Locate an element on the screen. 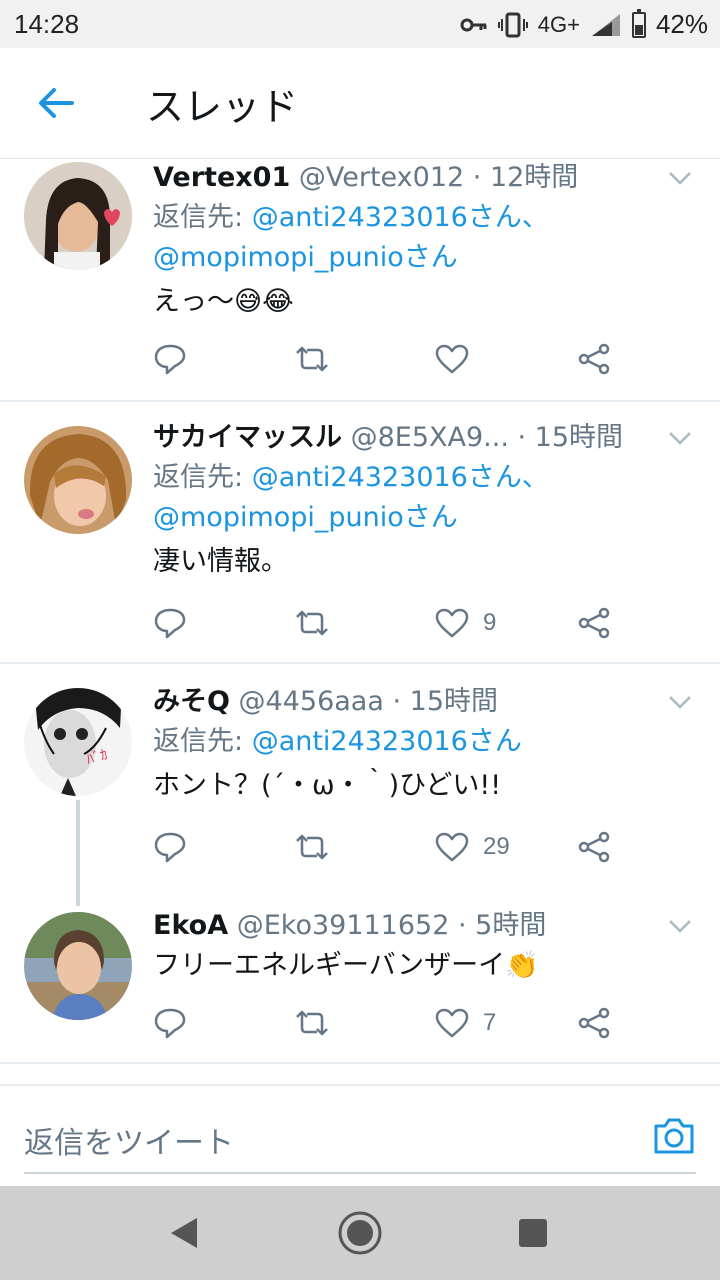 This screenshot has height=1280, width=720. tweet-text: フリーエネルギーバンザーイ👏 is located at coordinates (346, 965).